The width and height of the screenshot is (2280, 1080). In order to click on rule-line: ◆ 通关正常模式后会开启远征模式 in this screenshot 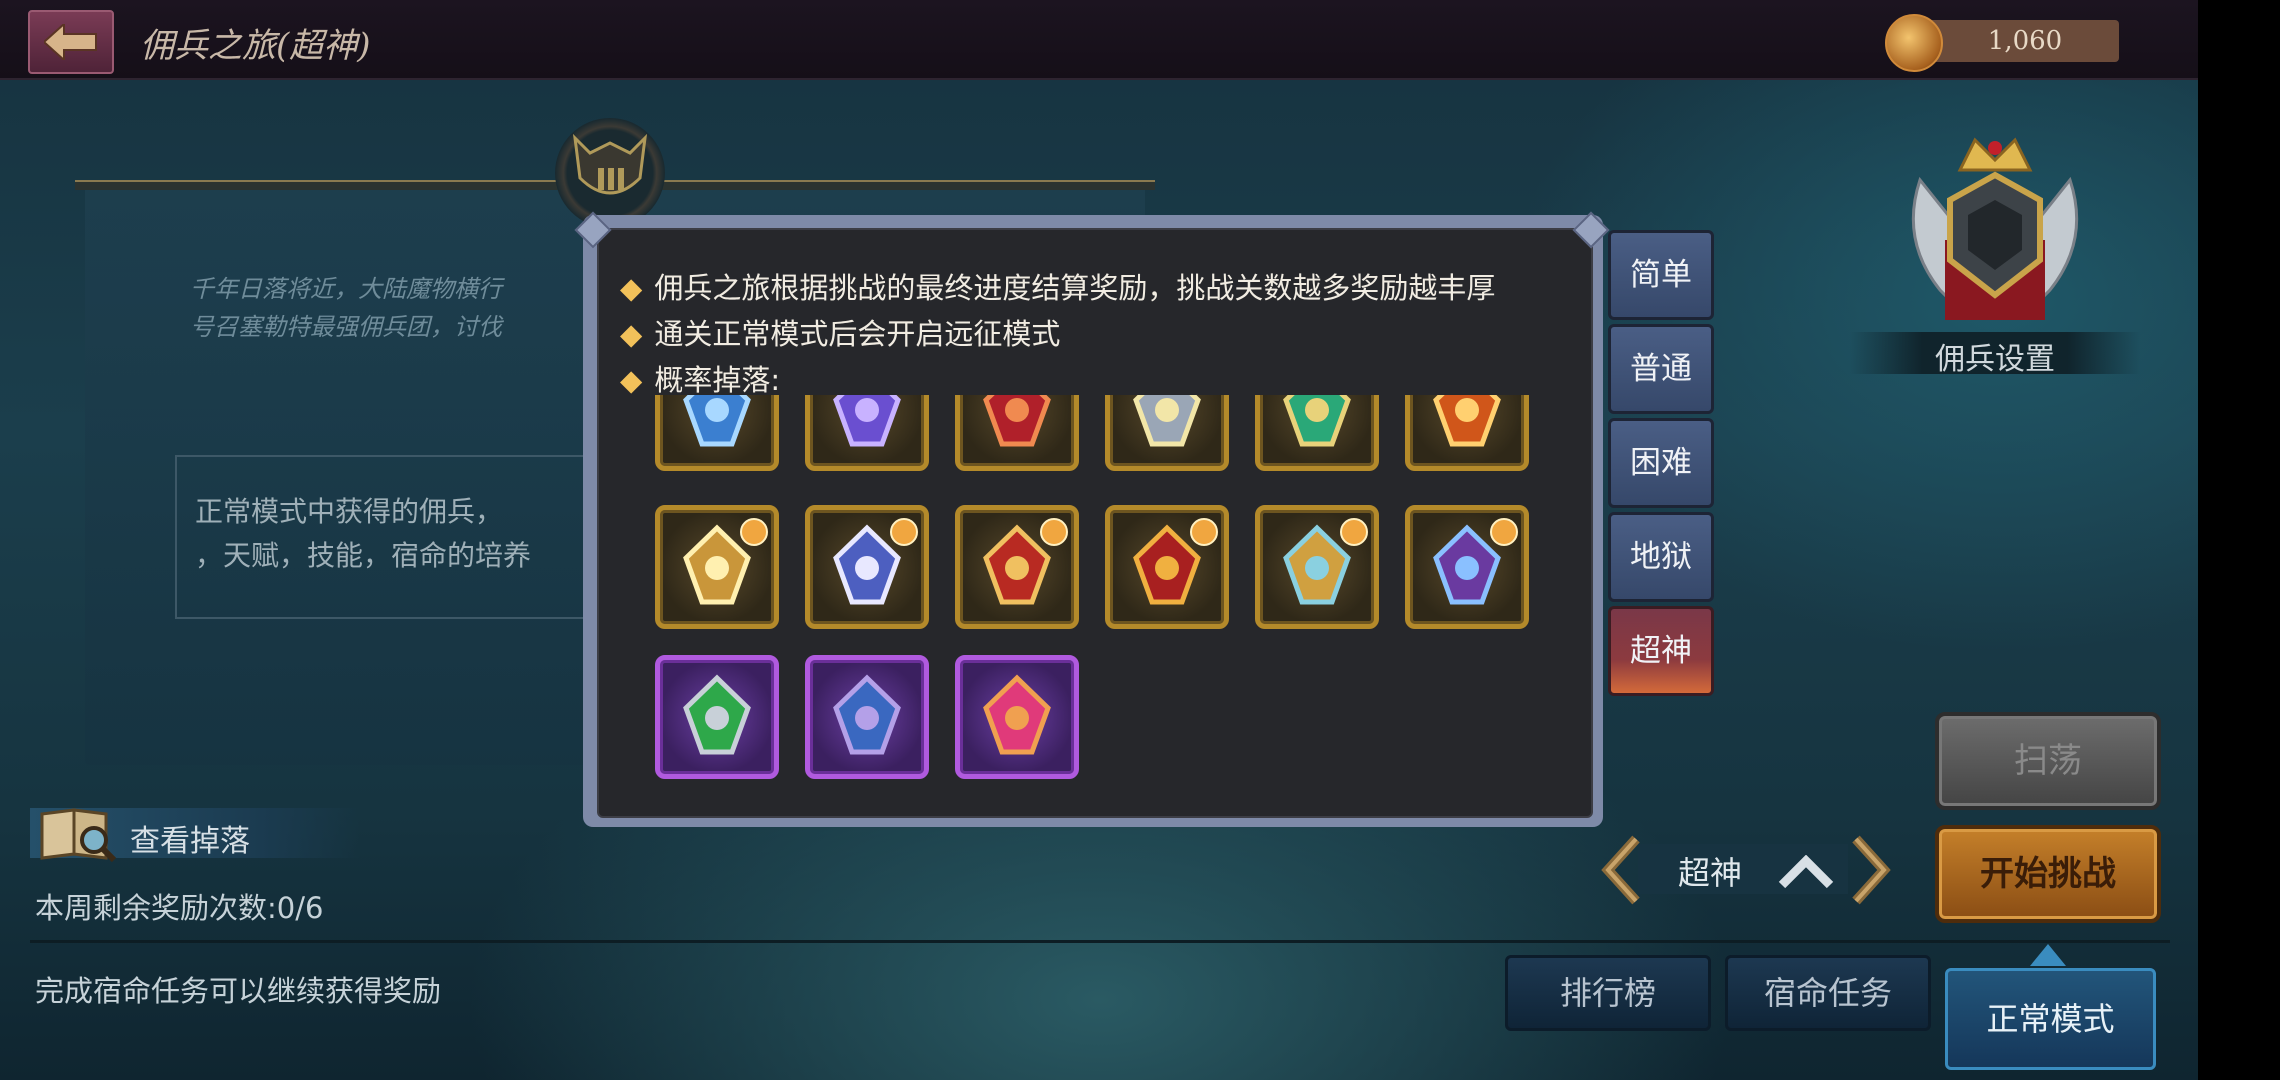, I will do `click(840, 334)`.